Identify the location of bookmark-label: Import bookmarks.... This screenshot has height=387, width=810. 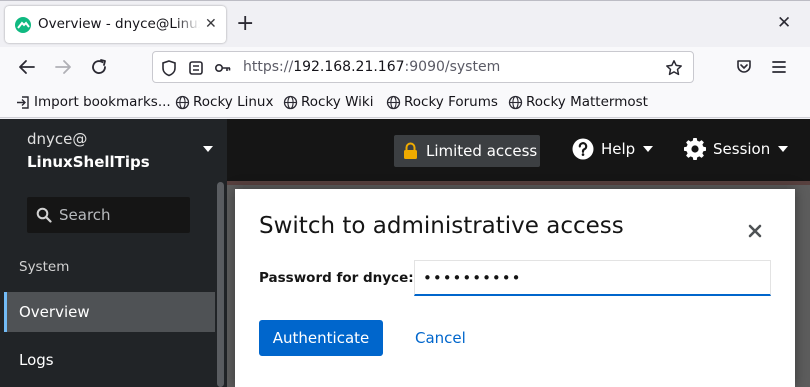
(102, 102).